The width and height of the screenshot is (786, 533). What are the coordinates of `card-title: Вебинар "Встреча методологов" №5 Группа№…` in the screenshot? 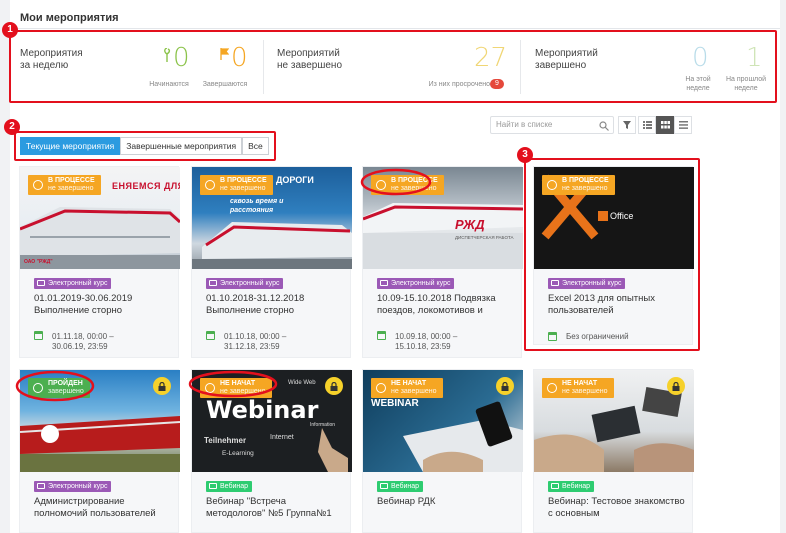 It's located at (276, 508).